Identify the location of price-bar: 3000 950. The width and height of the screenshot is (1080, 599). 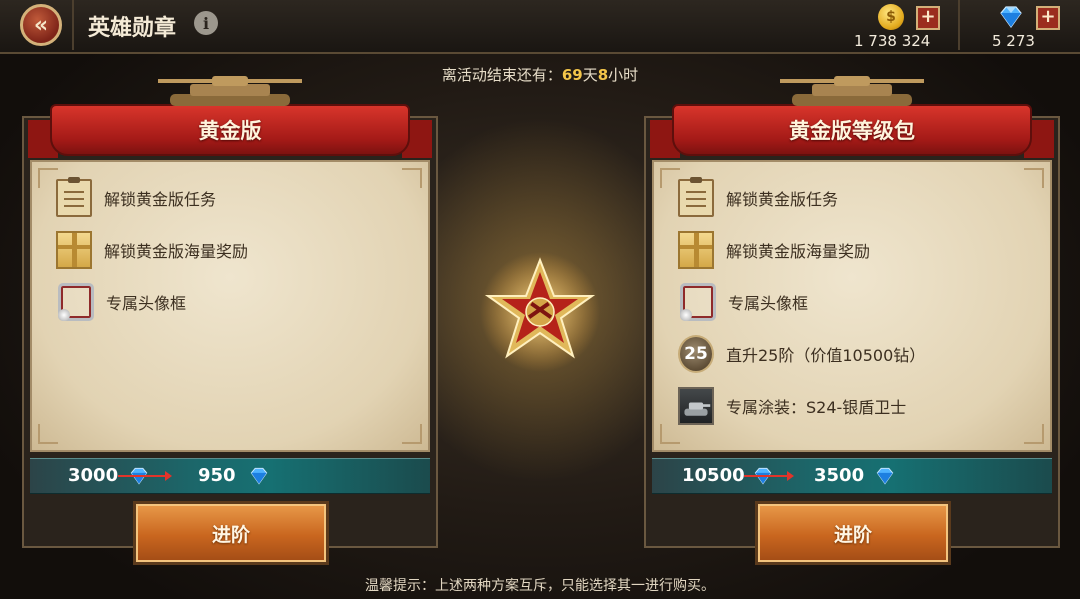
(230, 476).